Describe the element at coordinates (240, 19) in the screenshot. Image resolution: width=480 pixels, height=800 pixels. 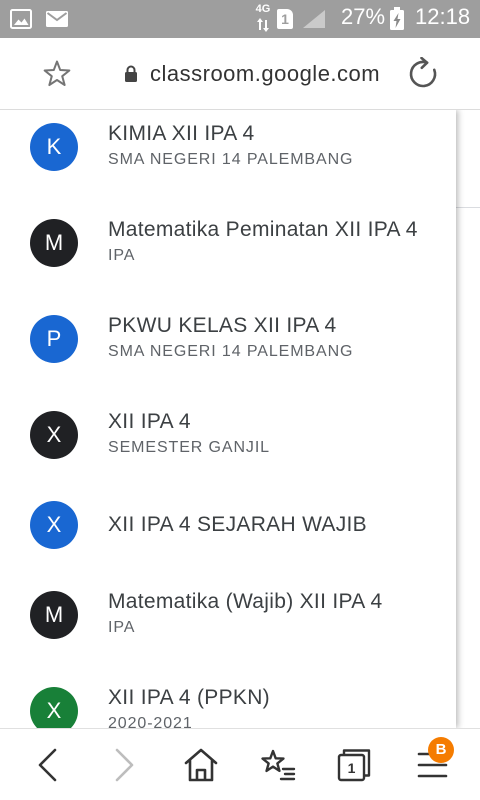
I see `status-bar: 4G 1 27% 12:18` at that location.